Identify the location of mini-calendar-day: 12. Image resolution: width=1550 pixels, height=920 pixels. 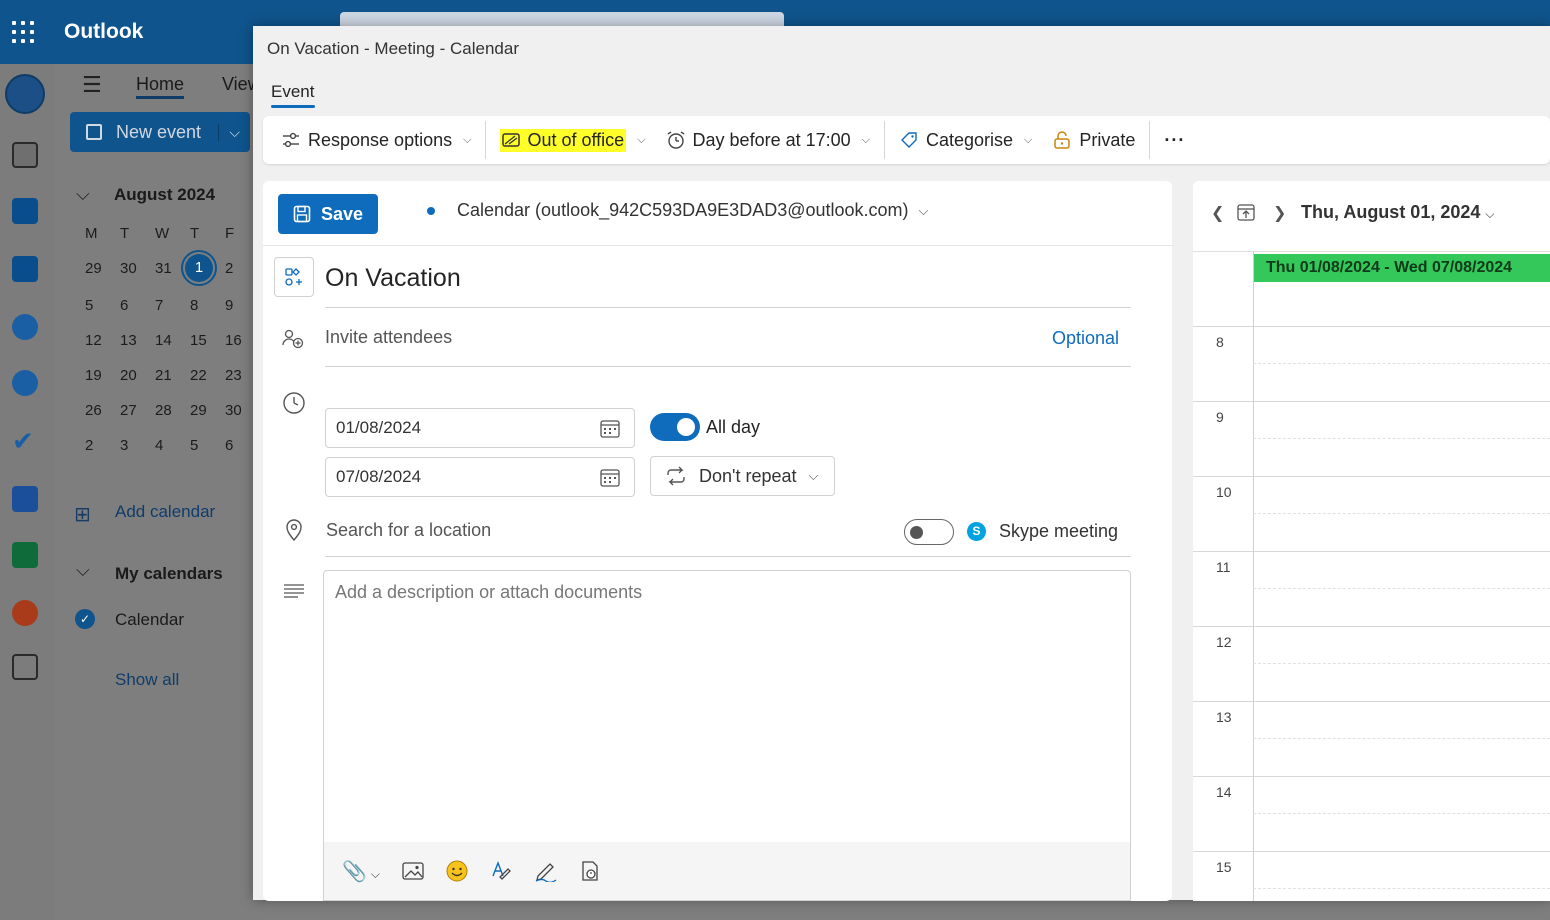
(93, 340).